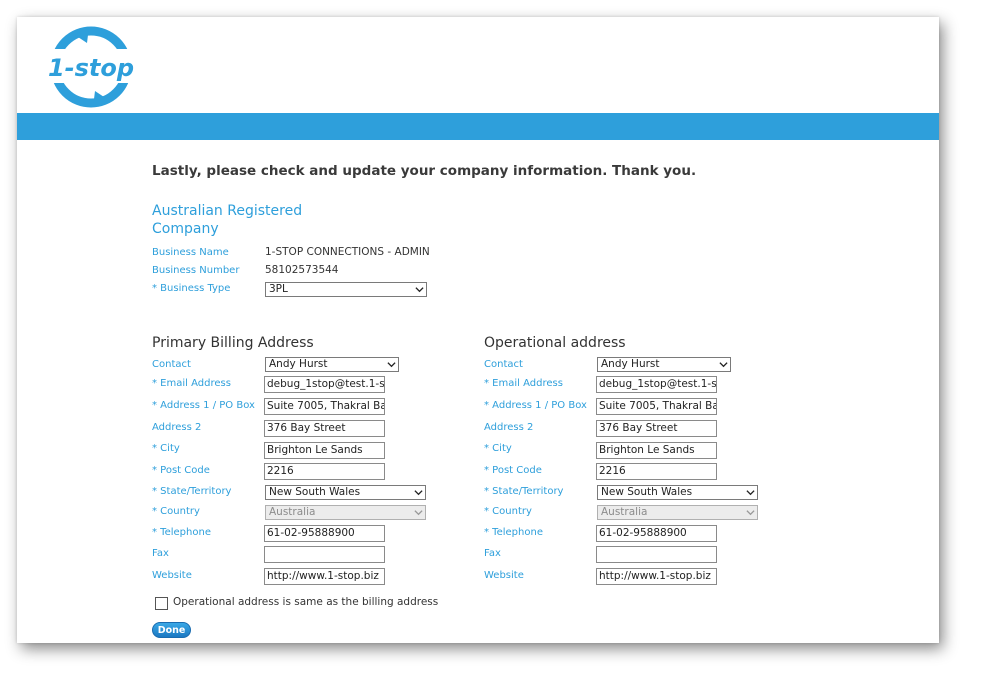 Image resolution: width=987 pixels, height=692 pixels. I want to click on operational-telephone-input: 61-02-95888900, so click(656, 533).